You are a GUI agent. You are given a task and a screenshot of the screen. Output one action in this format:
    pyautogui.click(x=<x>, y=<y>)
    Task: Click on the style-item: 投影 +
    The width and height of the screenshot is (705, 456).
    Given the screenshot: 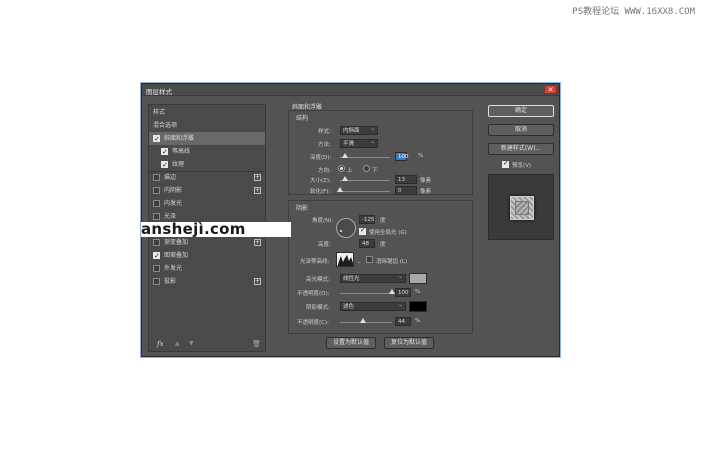 What is the action you would take?
    pyautogui.click(x=207, y=281)
    